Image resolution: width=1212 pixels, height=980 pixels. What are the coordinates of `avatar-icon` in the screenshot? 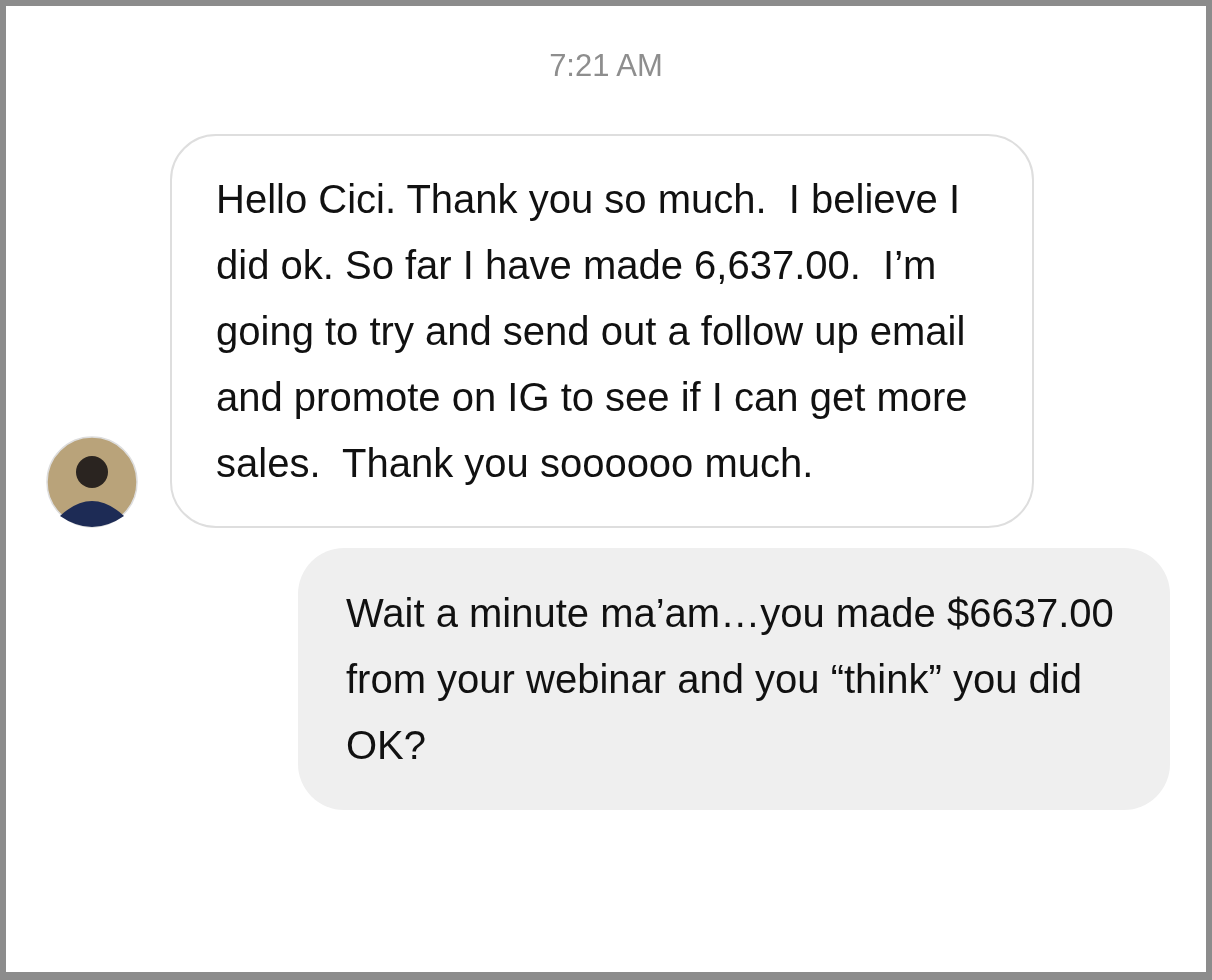 It's located at (92, 482).